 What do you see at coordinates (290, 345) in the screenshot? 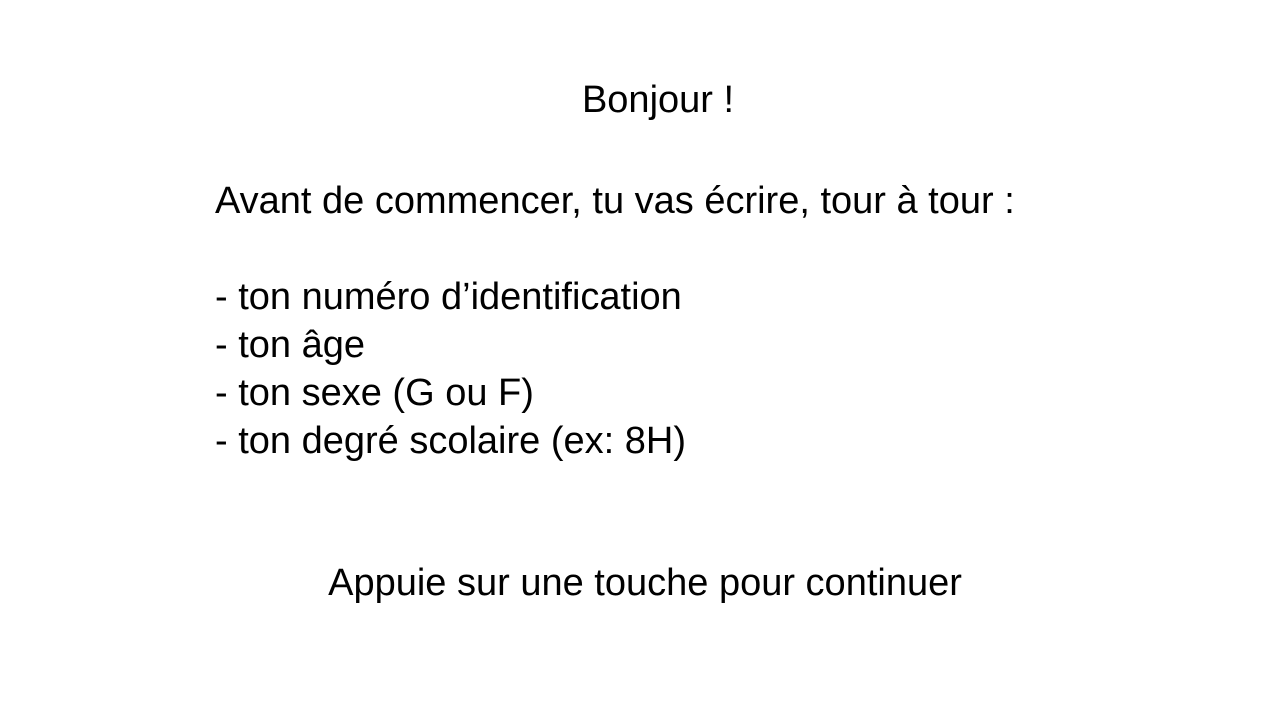
I see `list-item-age: - ton âge` at bounding box center [290, 345].